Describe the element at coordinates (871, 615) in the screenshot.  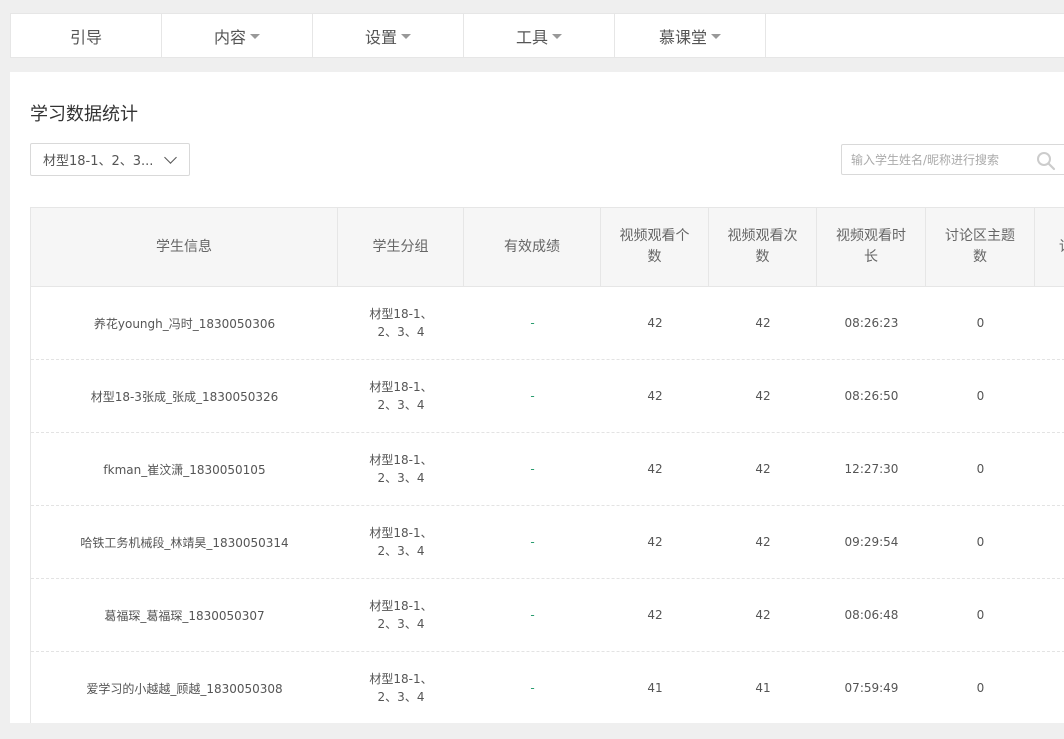
I see `cell-video-time: 08:06:48` at that location.